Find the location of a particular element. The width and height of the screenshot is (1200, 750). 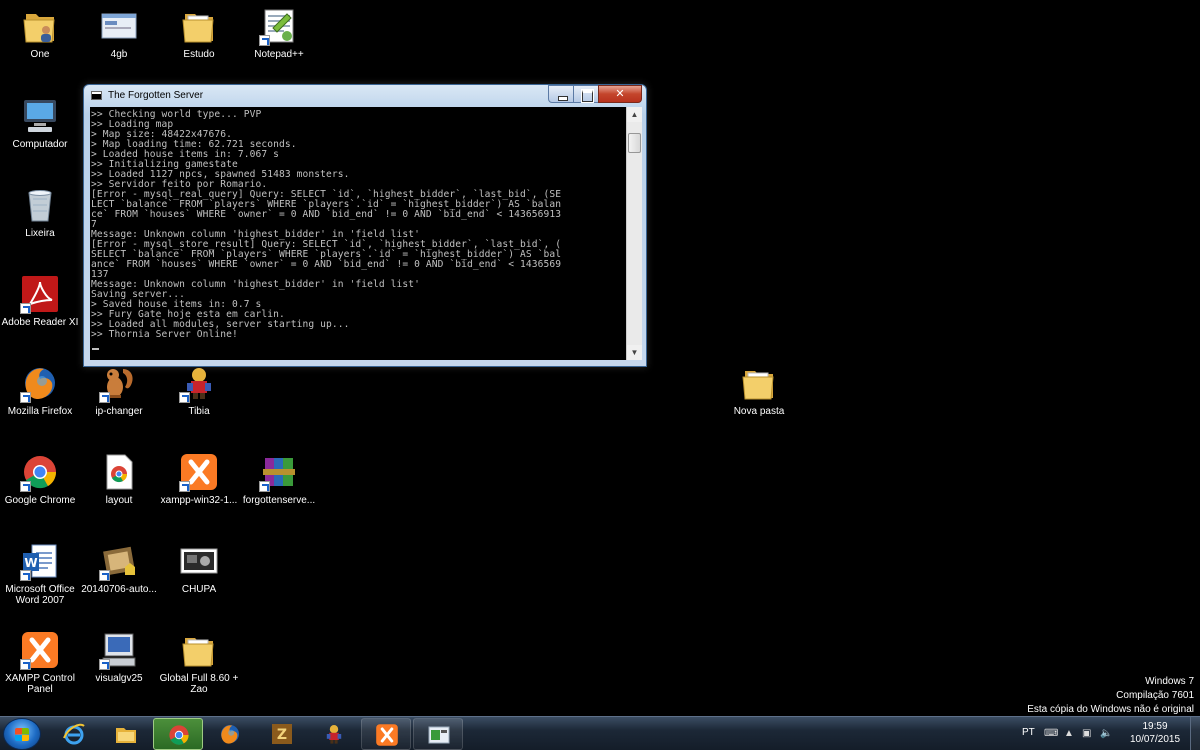

taskbar-winrar-button: Z is located at coordinates (282, 734).